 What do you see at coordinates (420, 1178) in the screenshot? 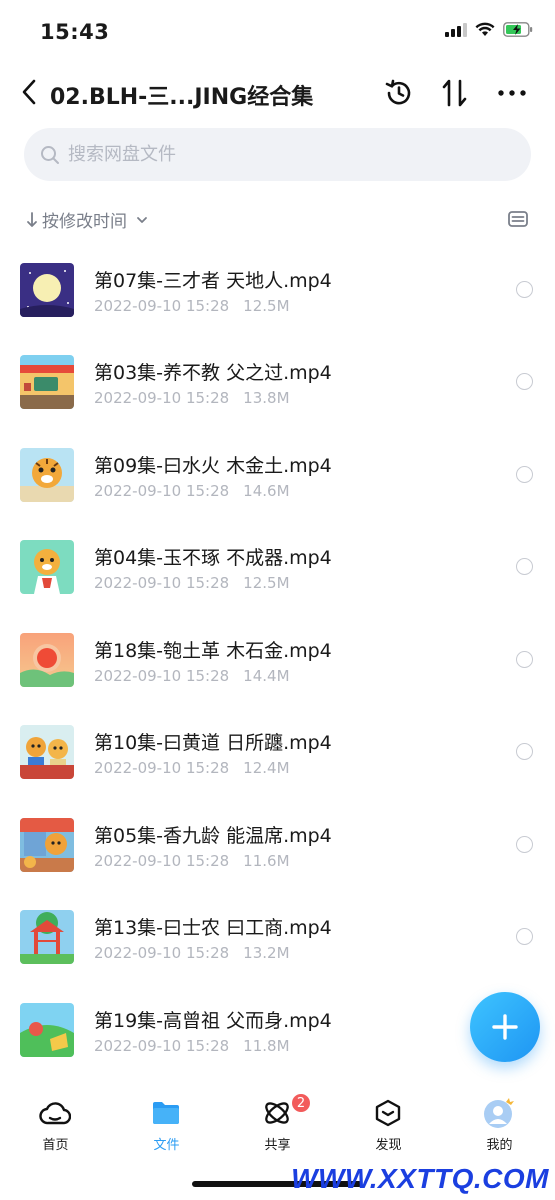
I see `watermark: WWW.XXTTQ.COM` at bounding box center [420, 1178].